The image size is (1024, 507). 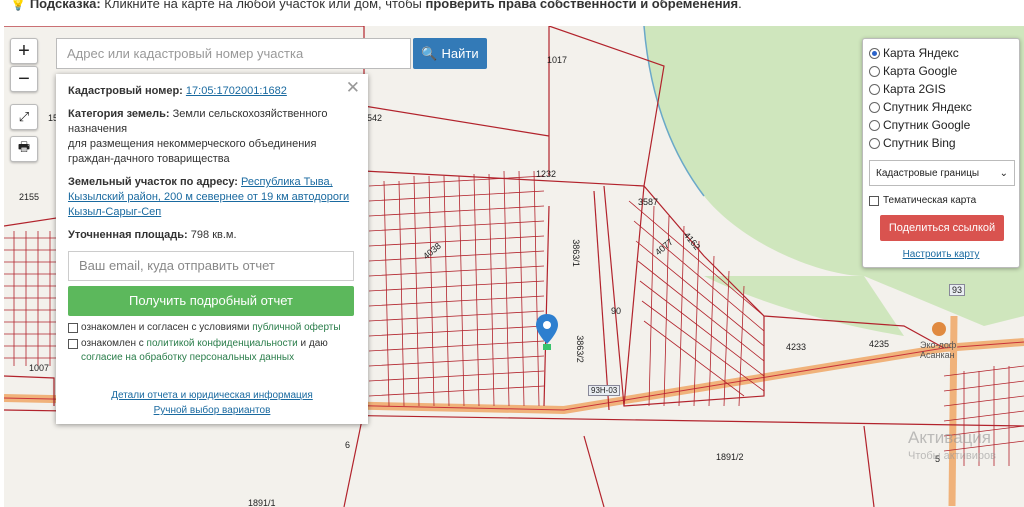 What do you see at coordinates (24, 79) in the screenshot?
I see `zoom-out-button: −` at bounding box center [24, 79].